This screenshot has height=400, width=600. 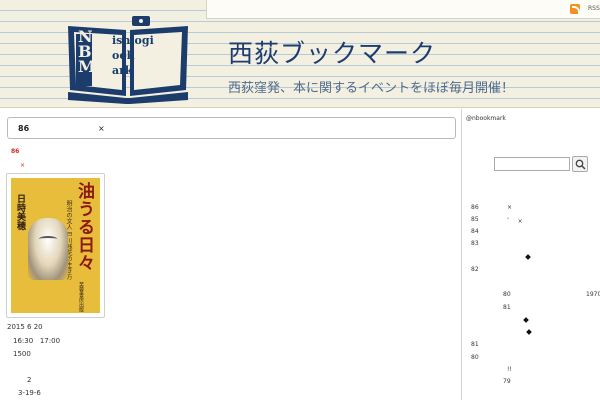 What do you see at coordinates (593, 294) in the screenshot?
I see `sidebar-item-year: 1970` at bounding box center [593, 294].